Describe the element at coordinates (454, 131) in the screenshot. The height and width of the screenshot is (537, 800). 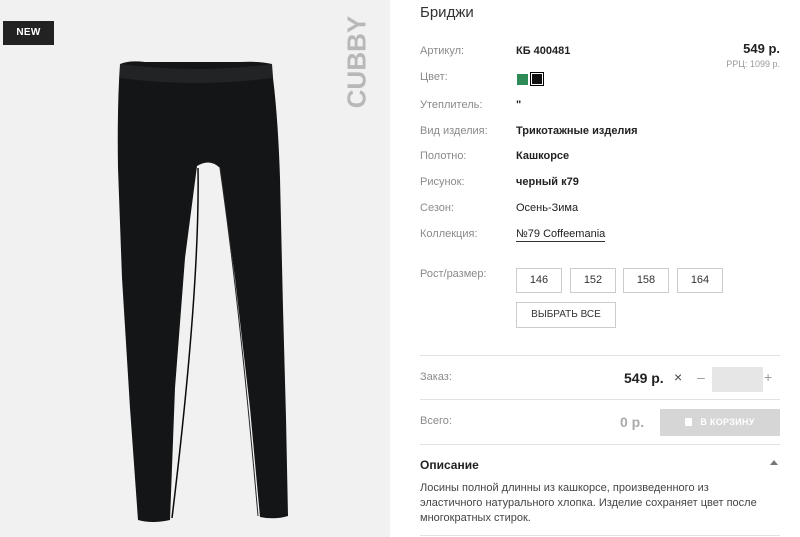
I see `attr-label: Вид изделия:` at that location.